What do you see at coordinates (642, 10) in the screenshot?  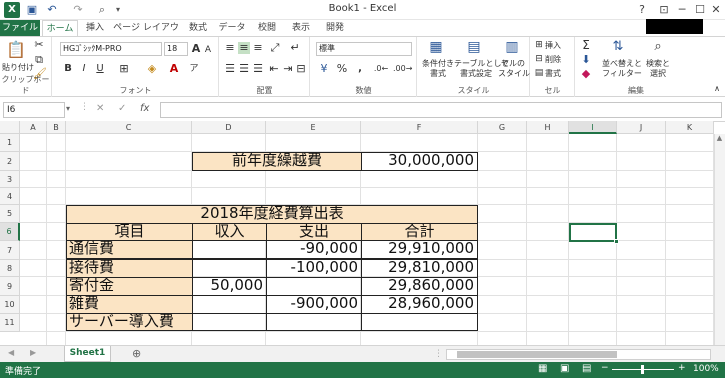 I see `help-button: ?` at bounding box center [642, 10].